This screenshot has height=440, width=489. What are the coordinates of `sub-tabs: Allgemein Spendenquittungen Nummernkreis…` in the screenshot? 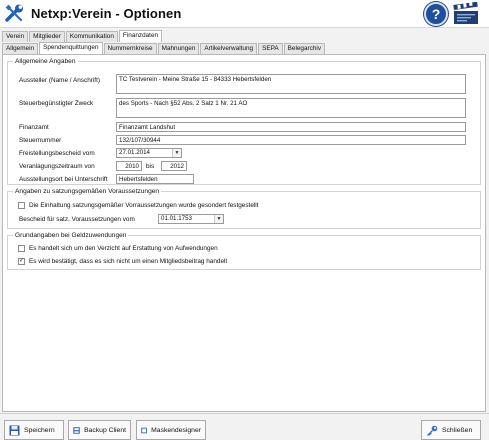 It's located at (164, 48).